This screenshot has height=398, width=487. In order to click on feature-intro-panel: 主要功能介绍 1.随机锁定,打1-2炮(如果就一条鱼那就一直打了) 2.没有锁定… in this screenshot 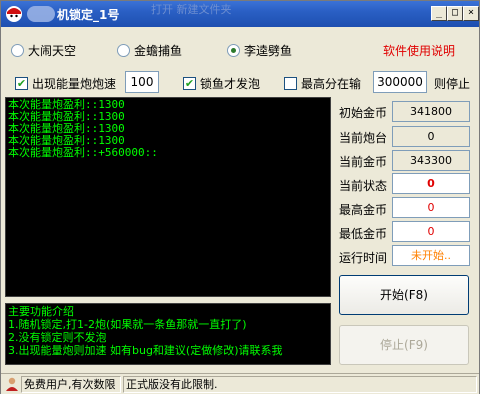, I will do `click(168, 334)`.